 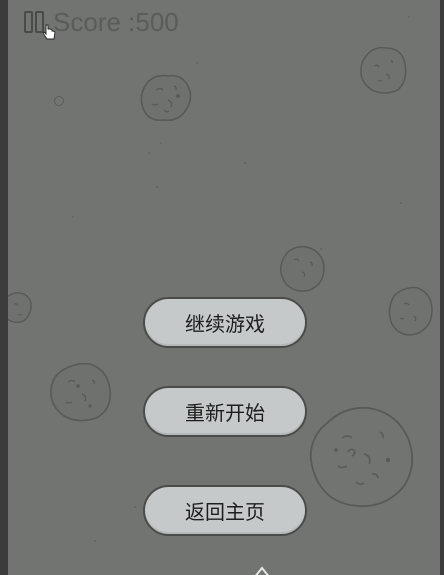 What do you see at coordinates (225, 411) in the screenshot?
I see `restart-game-button: 重新开始` at bounding box center [225, 411].